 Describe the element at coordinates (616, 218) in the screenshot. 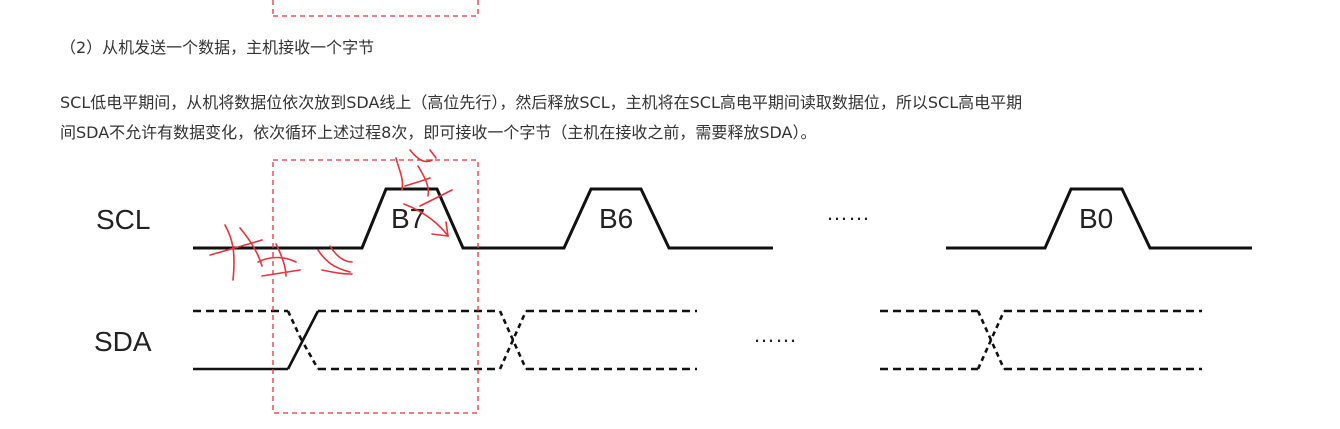

I see `bit-label-b6: B6` at that location.